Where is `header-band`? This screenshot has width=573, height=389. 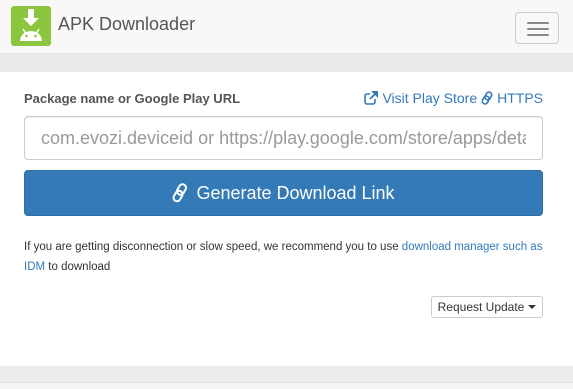 header-band is located at coordinates (286, 63).